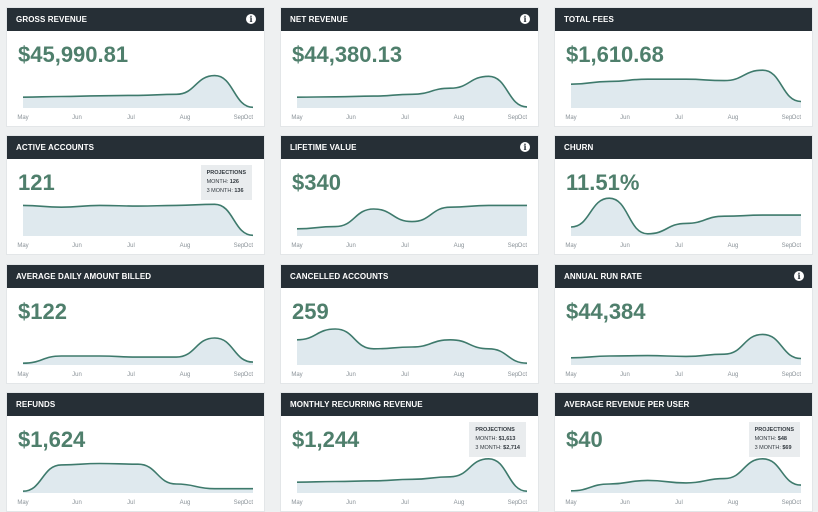 The width and height of the screenshot is (818, 512). Describe the element at coordinates (135, 147) in the screenshot. I see `card-header: ACTIVE ACCOUNTS` at that location.